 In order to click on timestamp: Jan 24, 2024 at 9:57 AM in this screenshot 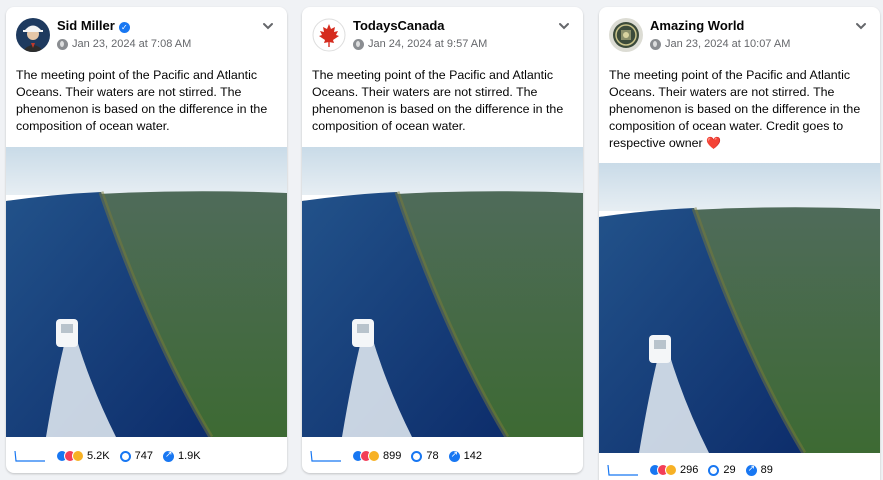, I will do `click(427, 44)`.